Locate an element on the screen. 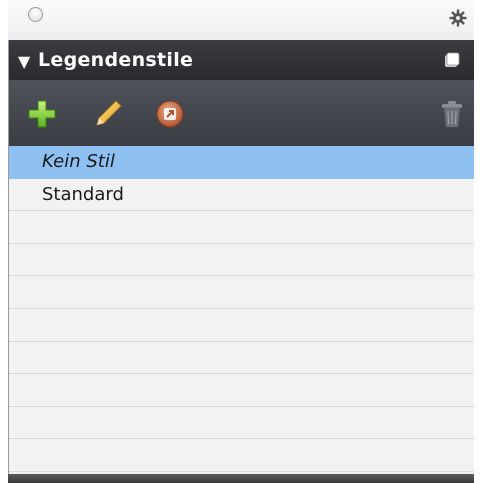 This screenshot has height=483, width=482. panel-title: Legendenstile is located at coordinates (116, 60).